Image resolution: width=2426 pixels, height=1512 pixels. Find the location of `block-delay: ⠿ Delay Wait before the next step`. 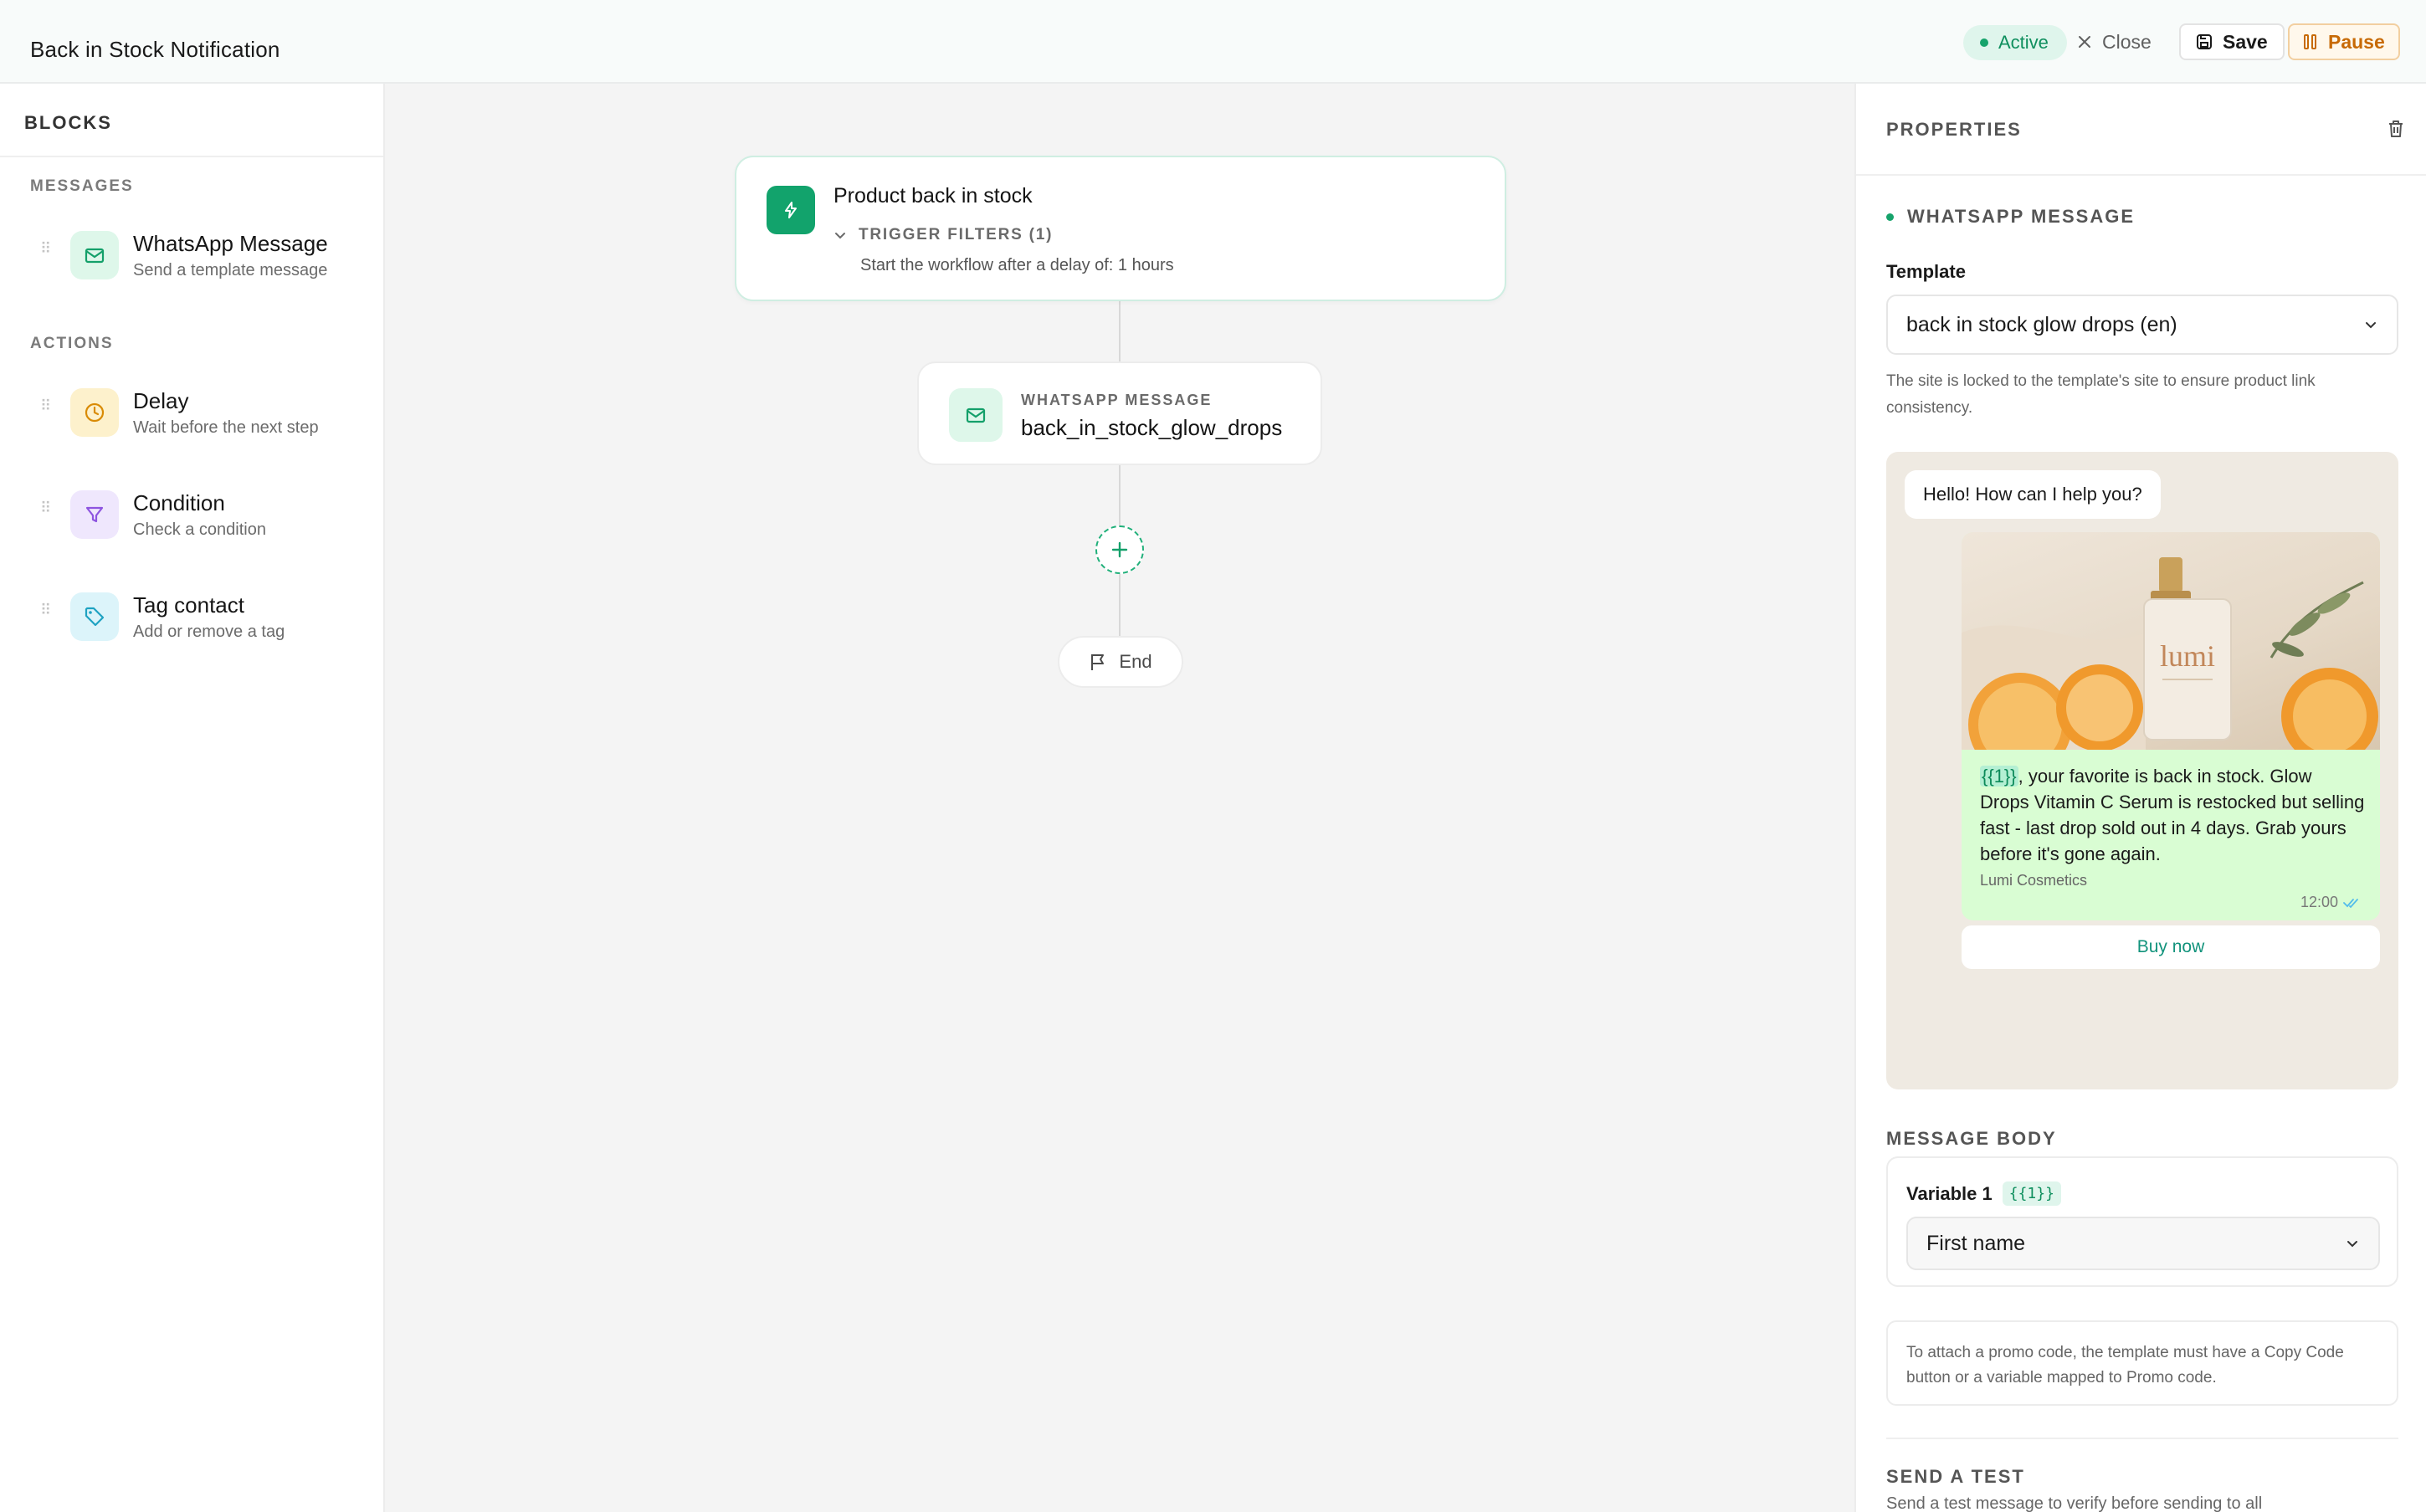

block-delay: ⠿ Delay Wait before the next step is located at coordinates (204, 412).